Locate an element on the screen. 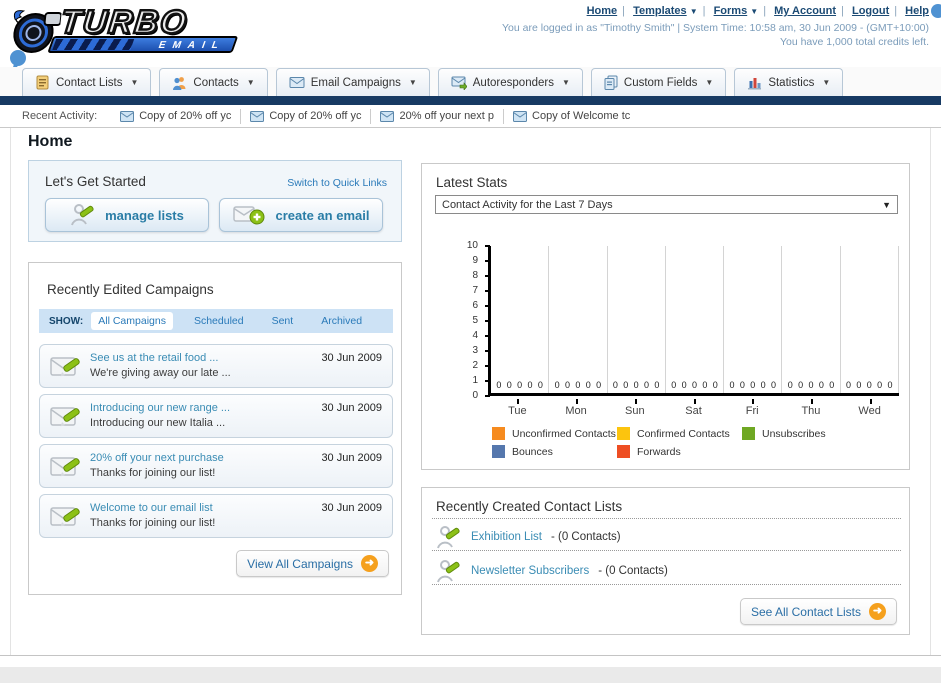 The image size is (941, 683). recent-activity-item: Copy of Welcome tc is located at coordinates (571, 116).